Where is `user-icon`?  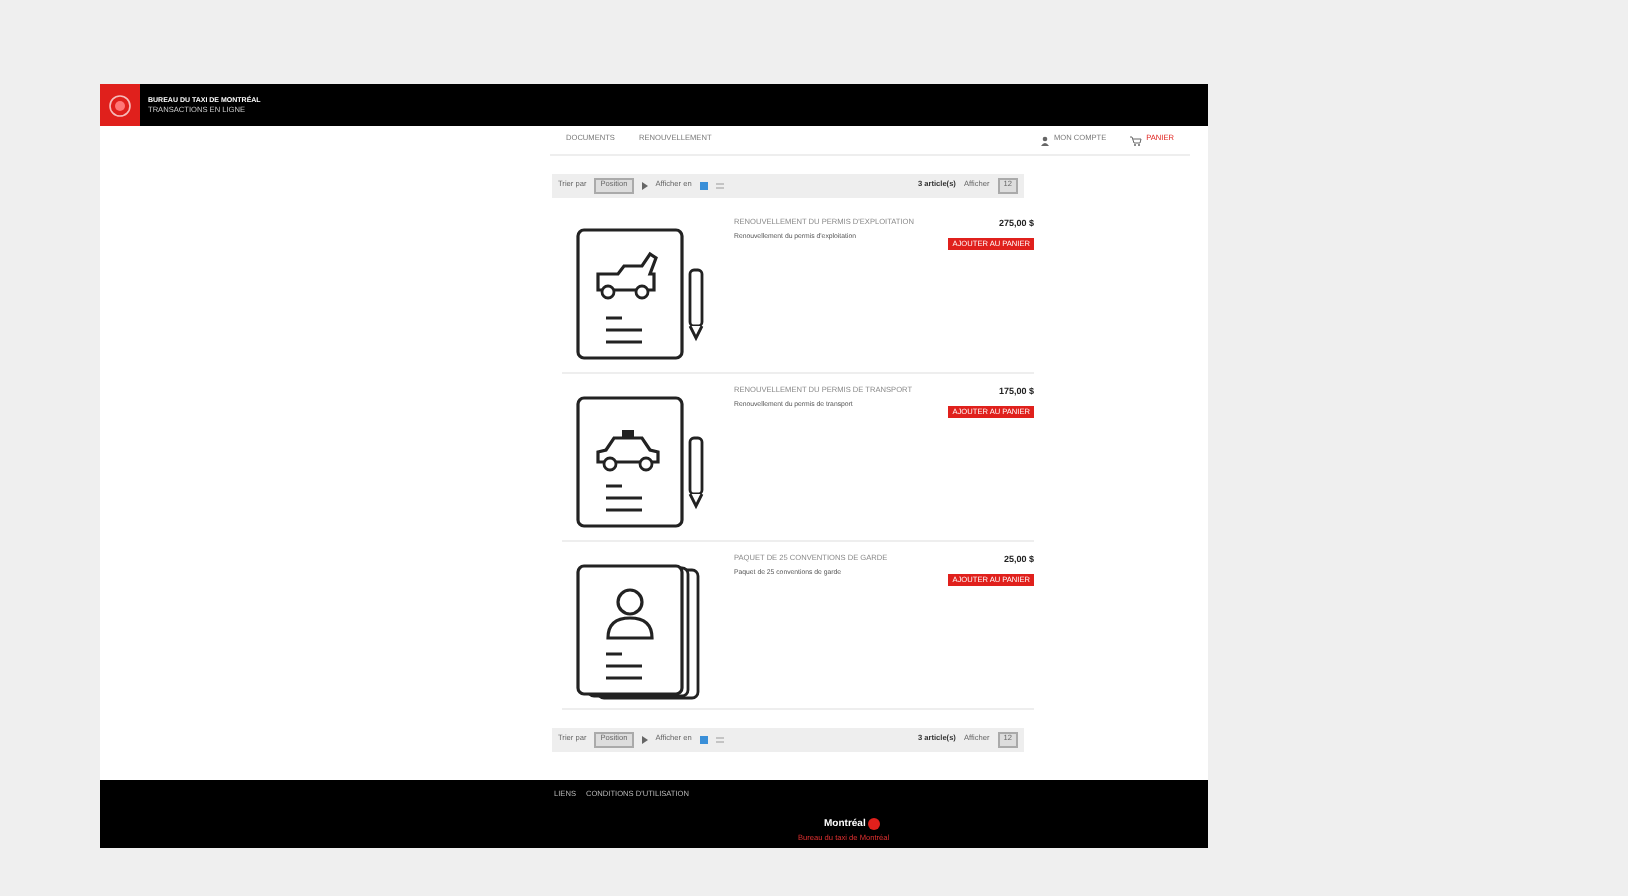
user-icon is located at coordinates (1044, 140).